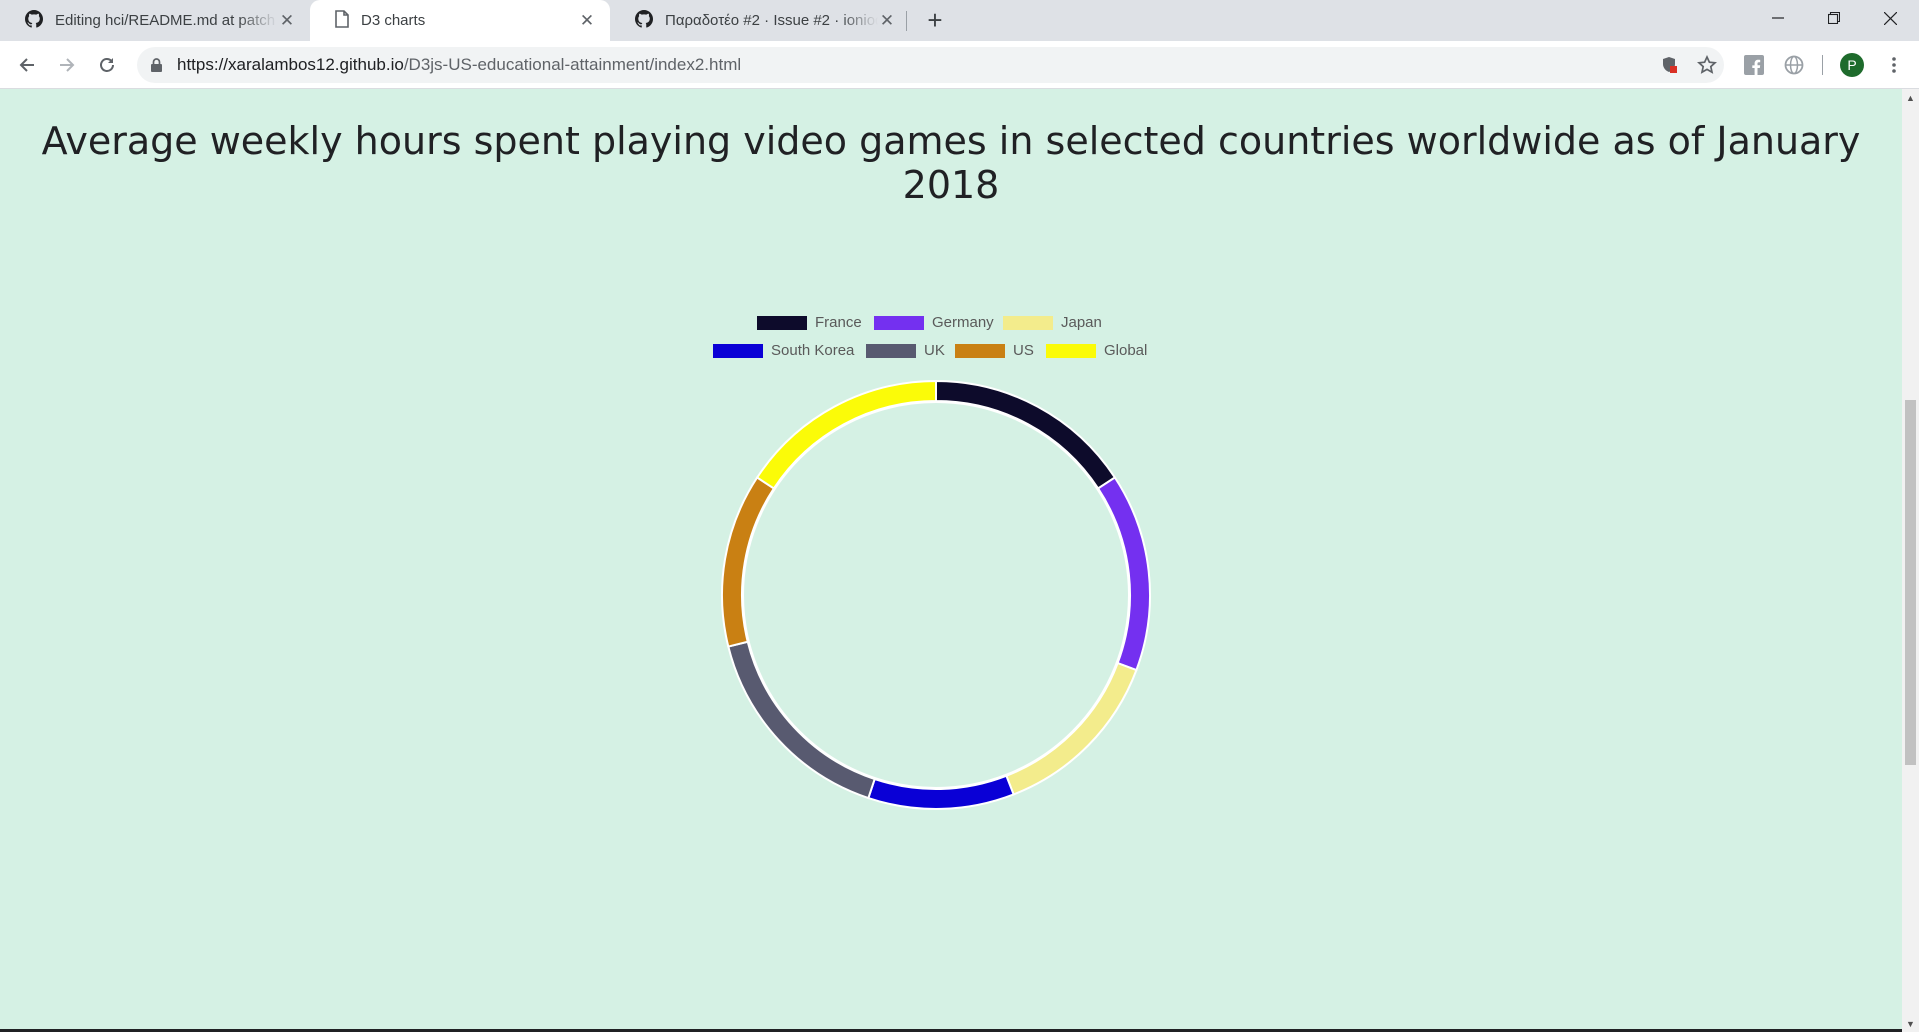  Describe the element at coordinates (1890, 18) in the screenshot. I see `close-window-button` at that location.